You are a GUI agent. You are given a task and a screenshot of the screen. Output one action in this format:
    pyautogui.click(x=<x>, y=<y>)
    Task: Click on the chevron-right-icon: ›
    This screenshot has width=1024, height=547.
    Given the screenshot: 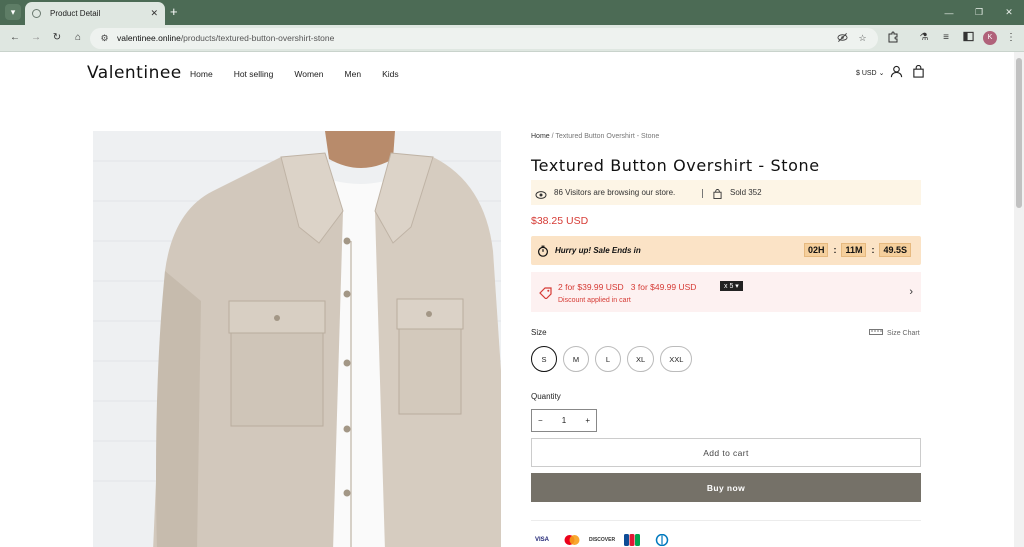 What is the action you would take?
    pyautogui.click(x=911, y=292)
    